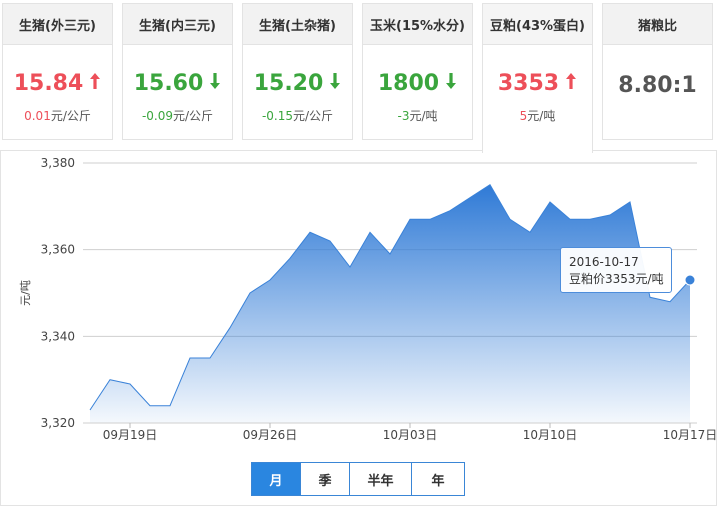  What do you see at coordinates (403, 116) in the screenshot?
I see `tile-change: -3` at bounding box center [403, 116].